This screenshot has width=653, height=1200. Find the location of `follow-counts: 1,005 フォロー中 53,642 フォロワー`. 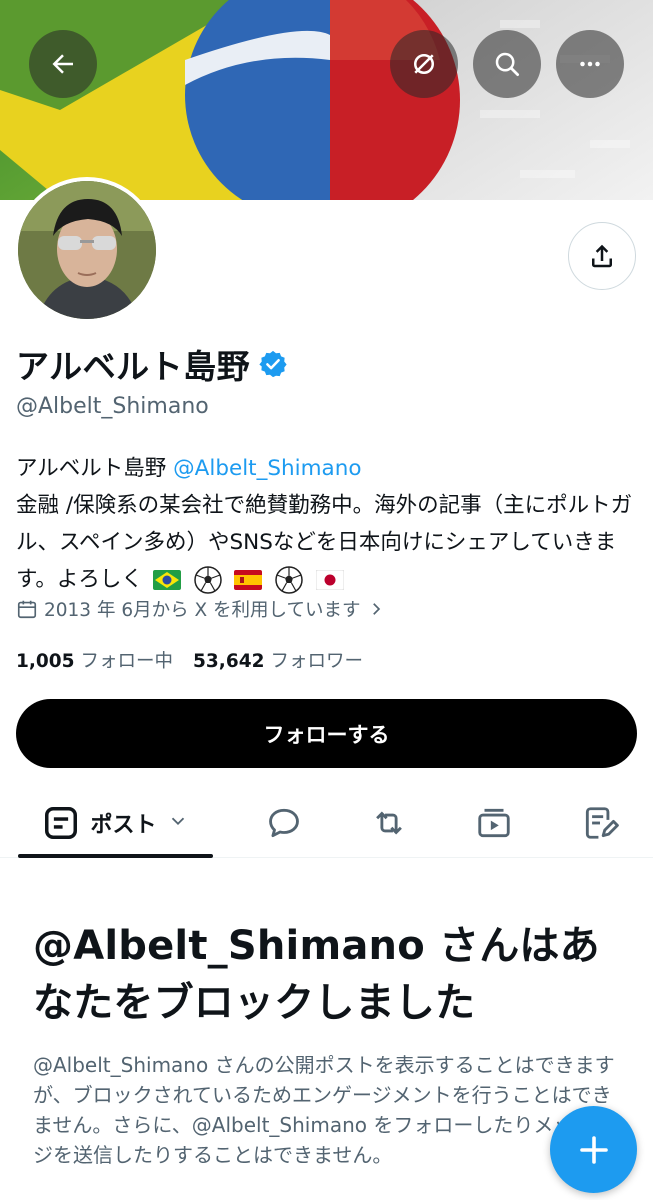

follow-counts: 1,005 フォロー中 53,642 フォロワー is located at coordinates (189, 660).